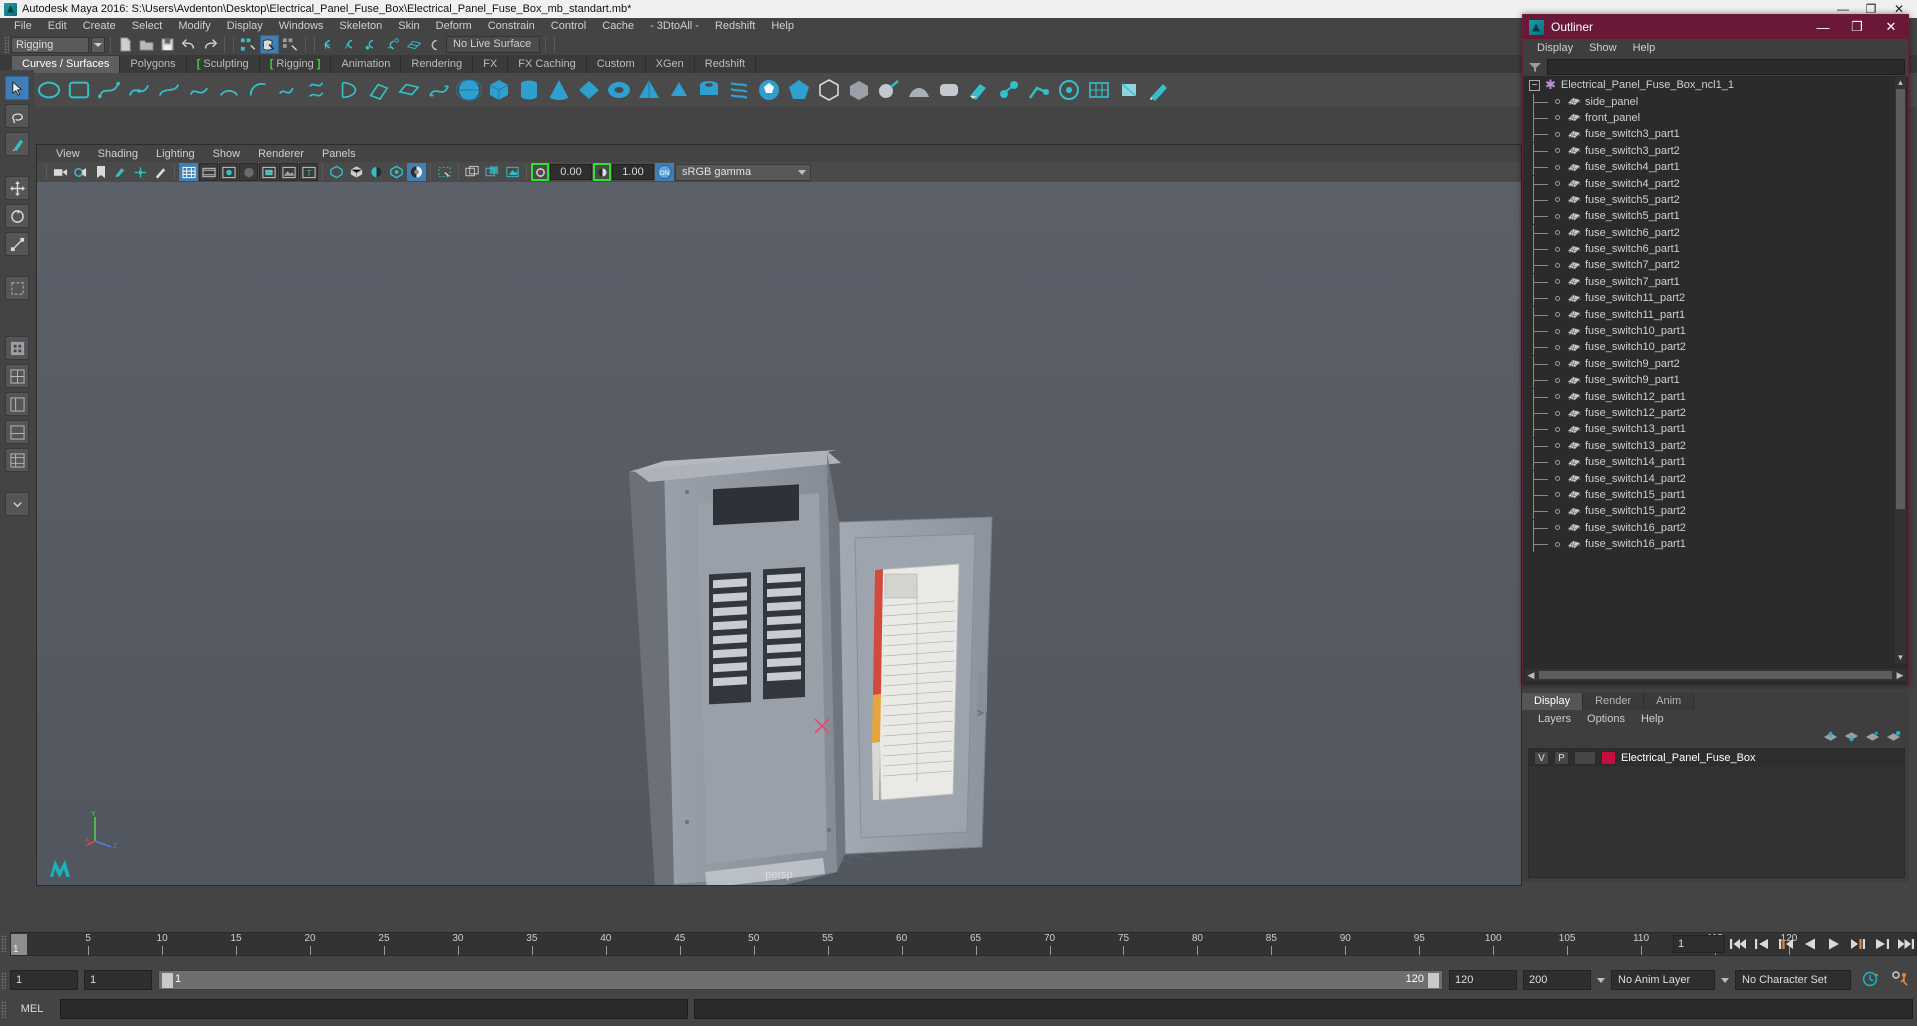 This screenshot has width=1917, height=1026. Describe the element at coordinates (360, 26) in the screenshot. I see `menu-item-skeleton: Skeleton` at that location.